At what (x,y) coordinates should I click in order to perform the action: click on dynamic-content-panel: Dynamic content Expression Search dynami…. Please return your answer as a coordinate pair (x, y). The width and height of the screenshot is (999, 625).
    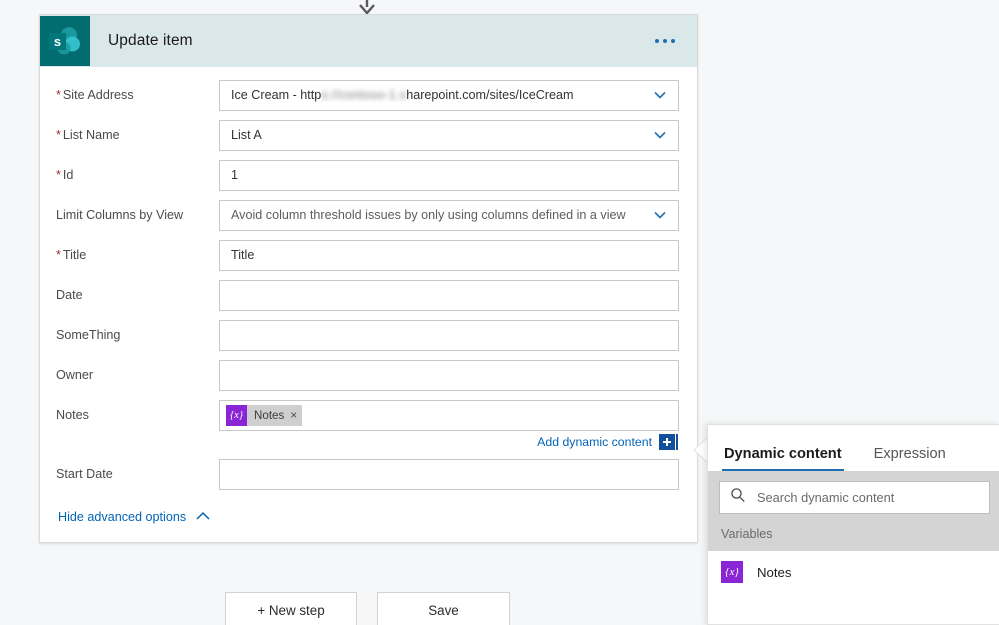
    Looking at the image, I should click on (853, 524).